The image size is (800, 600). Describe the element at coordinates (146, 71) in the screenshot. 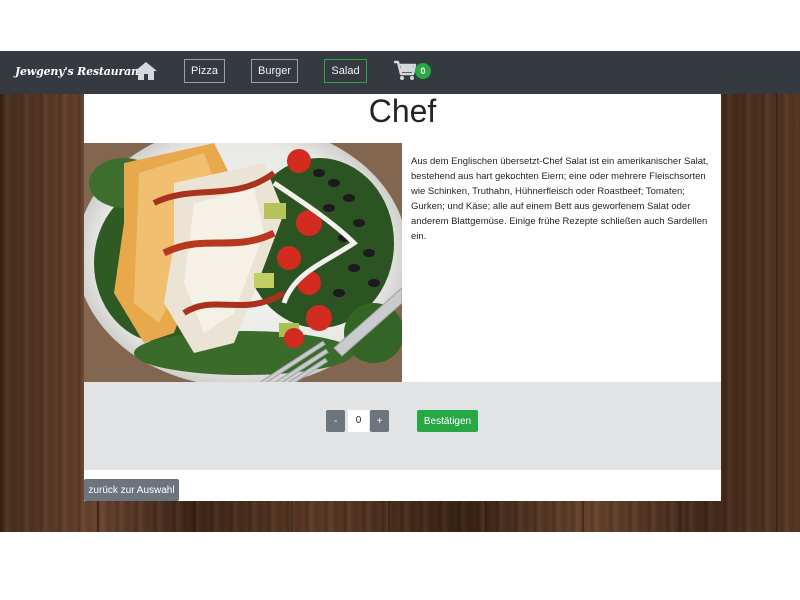

I see `home-icon` at that location.